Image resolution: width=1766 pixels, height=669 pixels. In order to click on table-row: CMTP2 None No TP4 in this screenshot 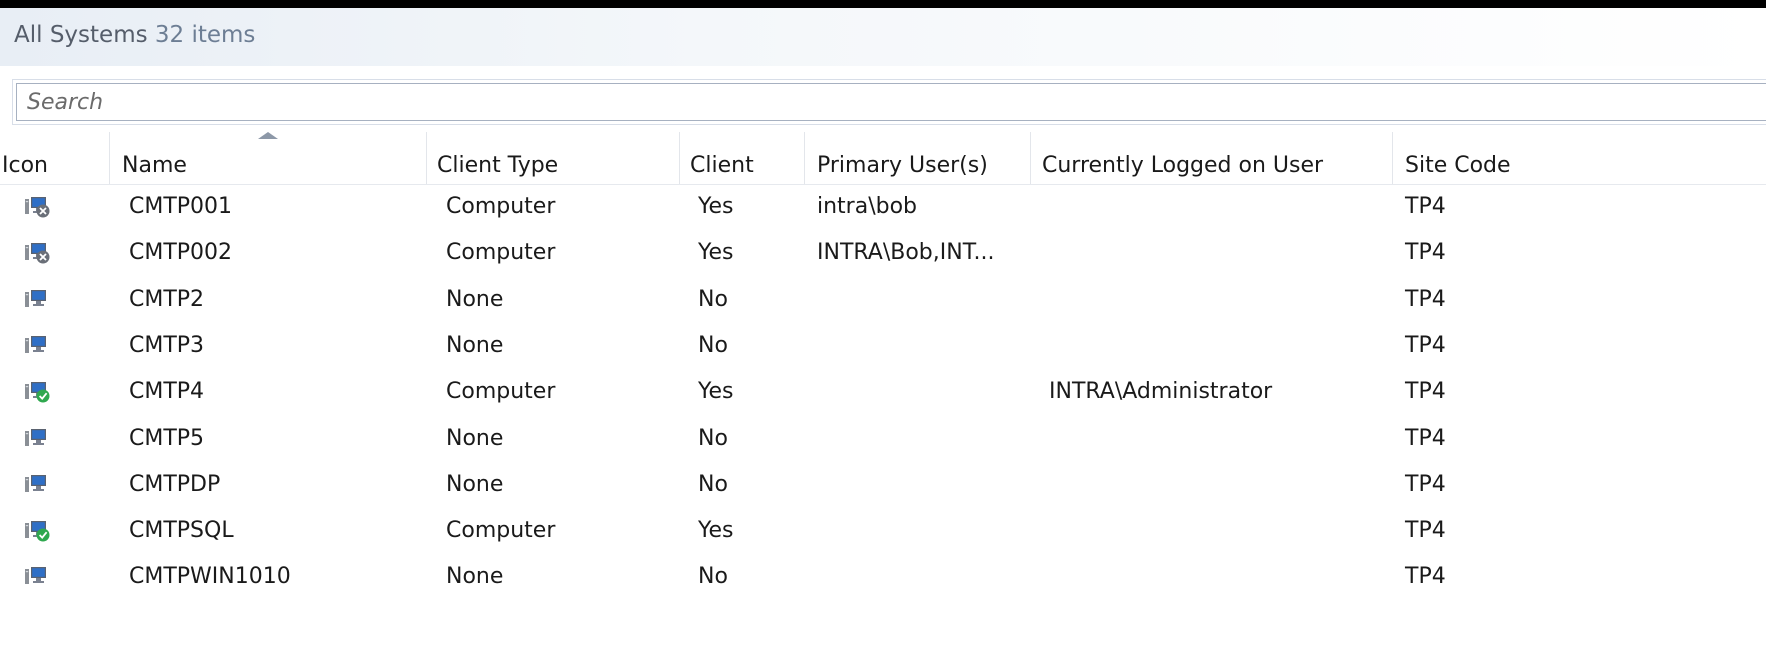, I will do `click(883, 300)`.